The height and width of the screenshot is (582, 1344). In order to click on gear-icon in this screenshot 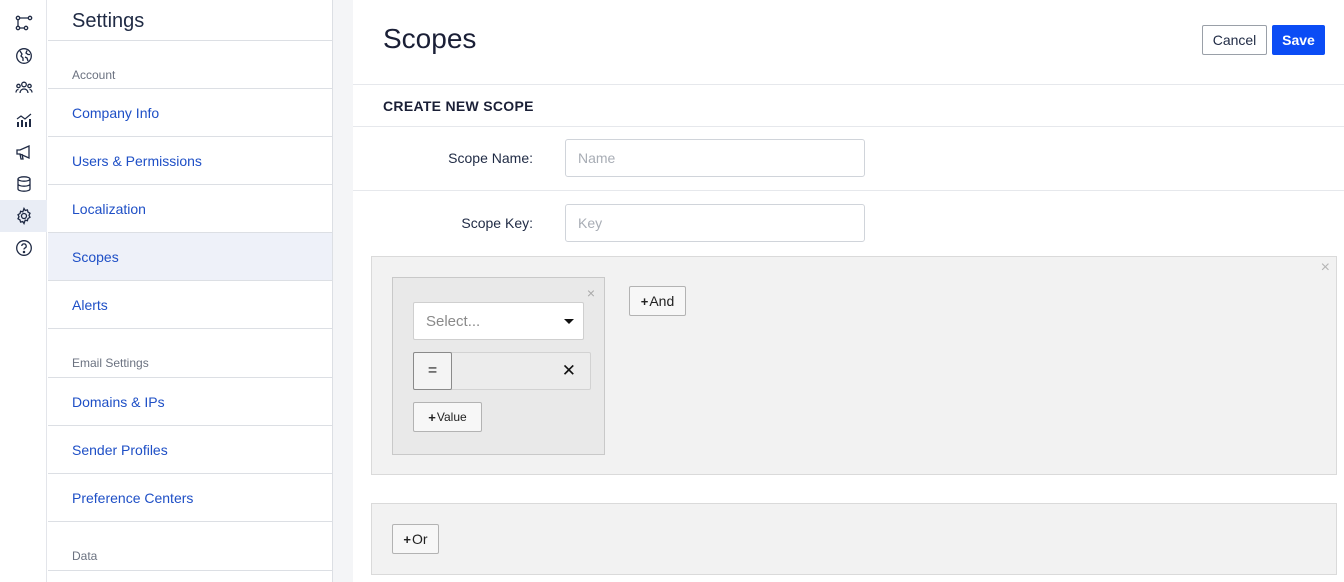, I will do `click(23, 216)`.